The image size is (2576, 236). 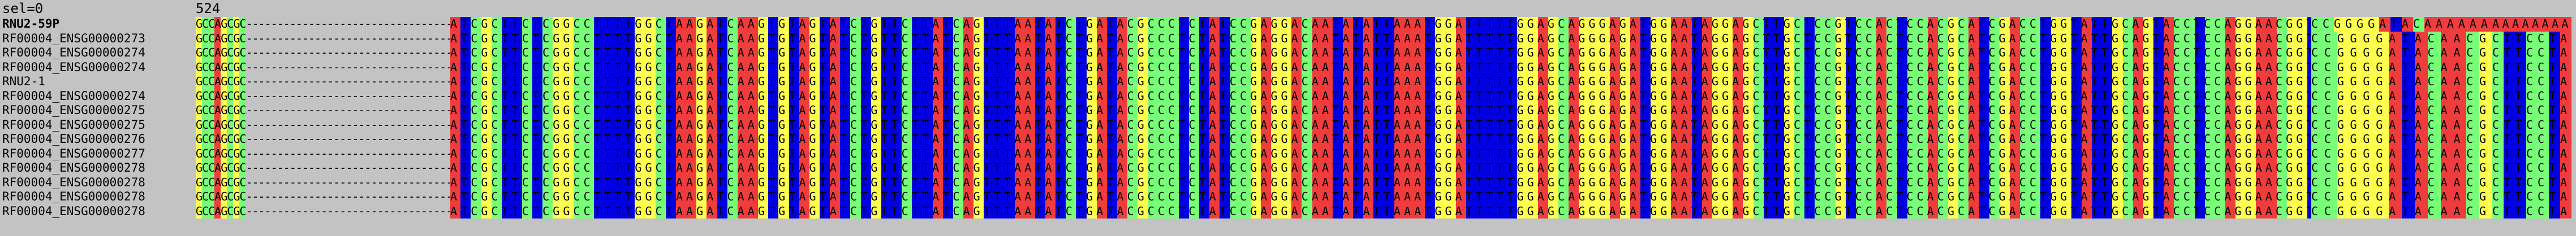 I want to click on sequence-name: RNU2-59P, so click(x=92, y=24).